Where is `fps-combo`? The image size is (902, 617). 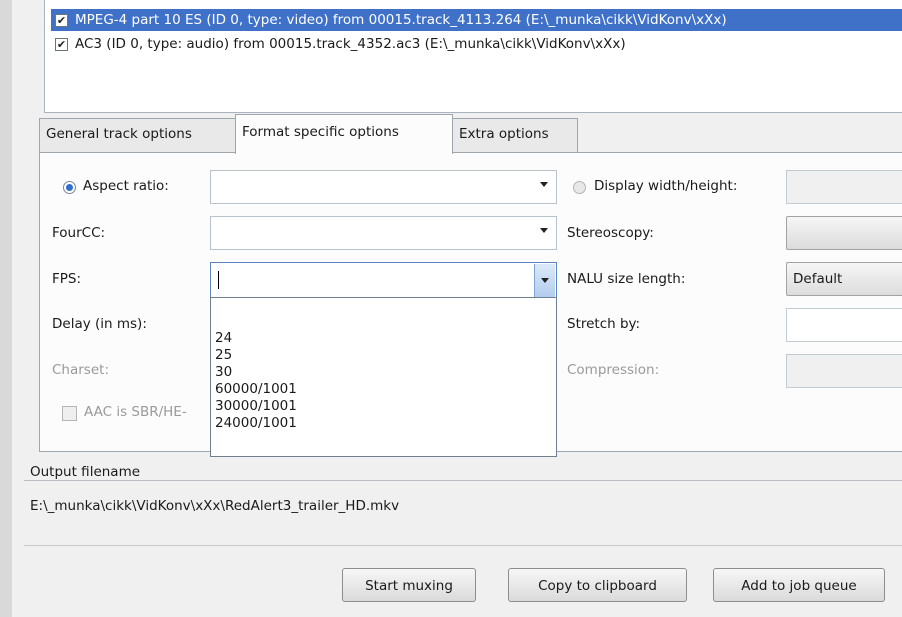
fps-combo is located at coordinates (383, 280).